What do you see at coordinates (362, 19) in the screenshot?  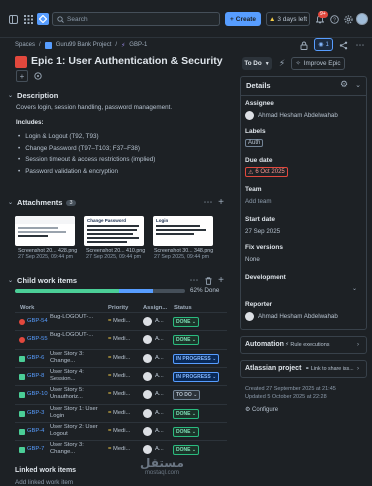 I see `user-avatar` at bounding box center [362, 19].